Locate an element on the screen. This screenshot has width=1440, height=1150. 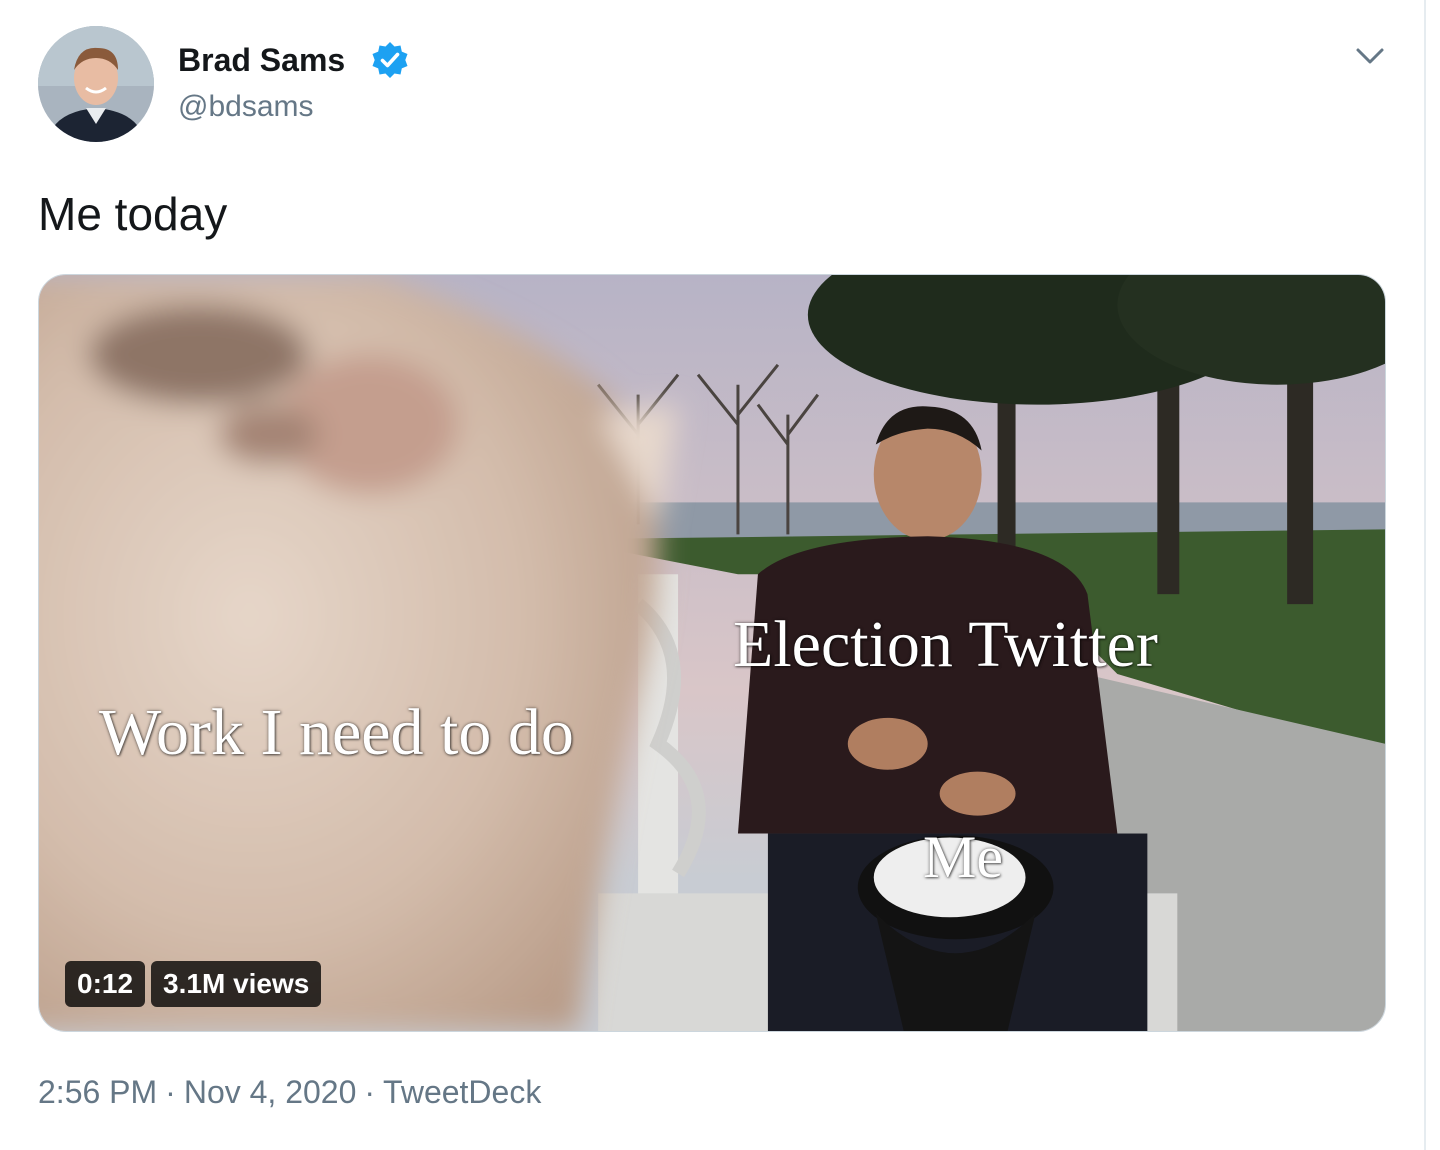
tweet-time: 2:56 PM is located at coordinates (97, 1092).